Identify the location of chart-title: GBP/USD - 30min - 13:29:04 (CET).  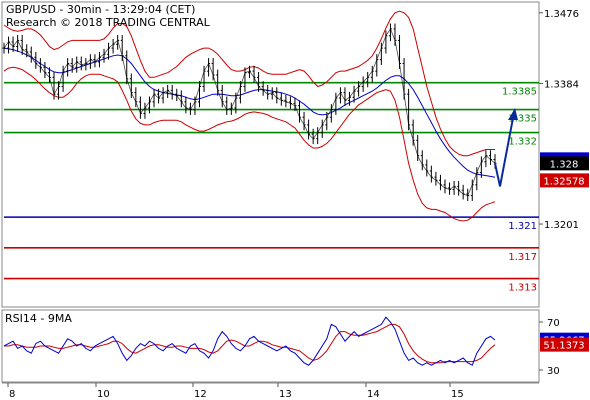
(100, 9).